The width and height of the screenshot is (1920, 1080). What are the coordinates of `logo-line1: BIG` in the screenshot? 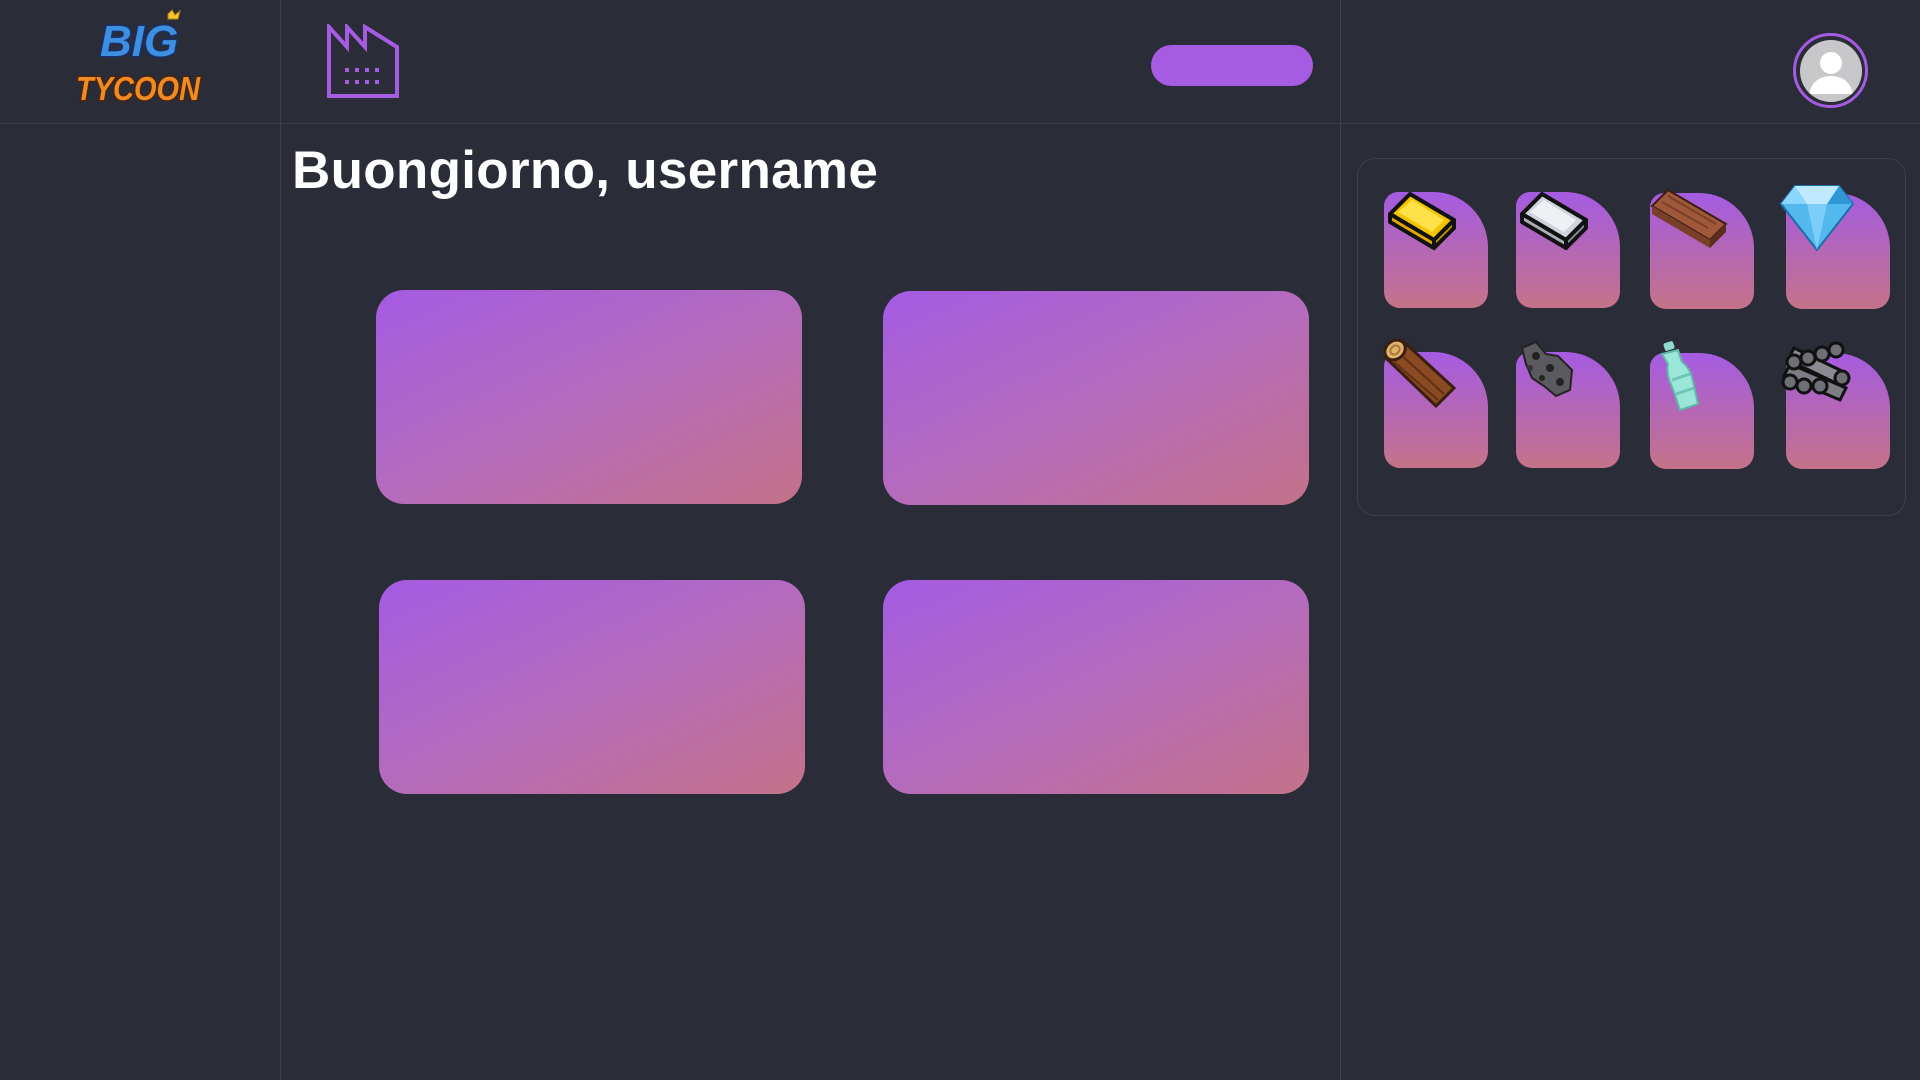 It's located at (139, 41).